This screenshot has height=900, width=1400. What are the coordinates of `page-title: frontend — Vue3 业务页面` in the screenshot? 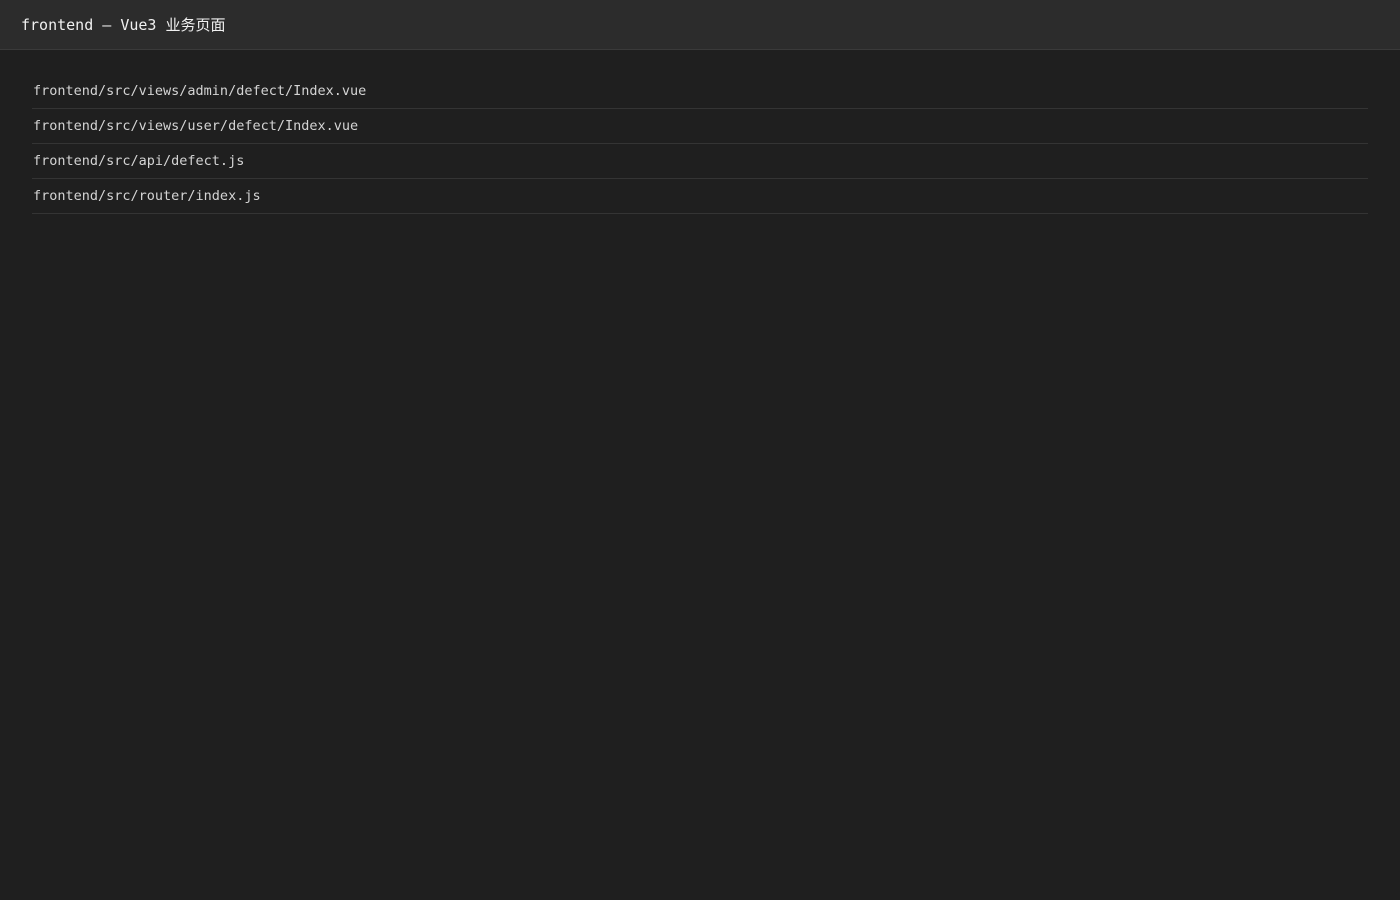 It's located at (123, 25).